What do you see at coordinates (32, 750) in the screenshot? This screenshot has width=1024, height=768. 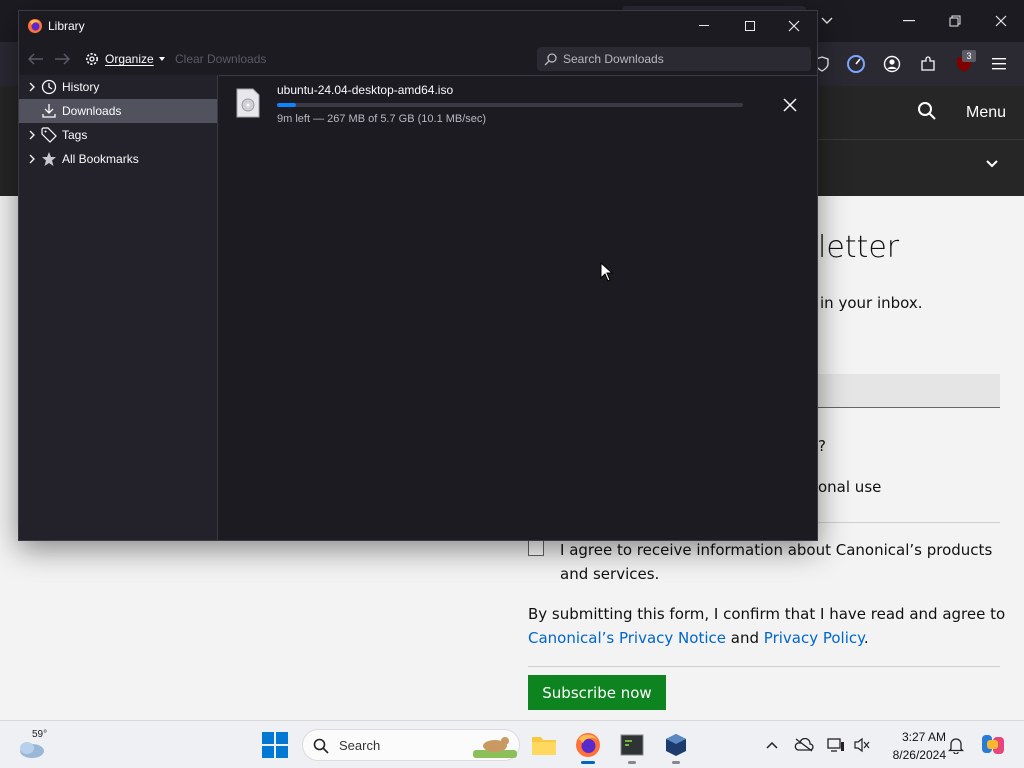 I see `cloud-weather-icon` at bounding box center [32, 750].